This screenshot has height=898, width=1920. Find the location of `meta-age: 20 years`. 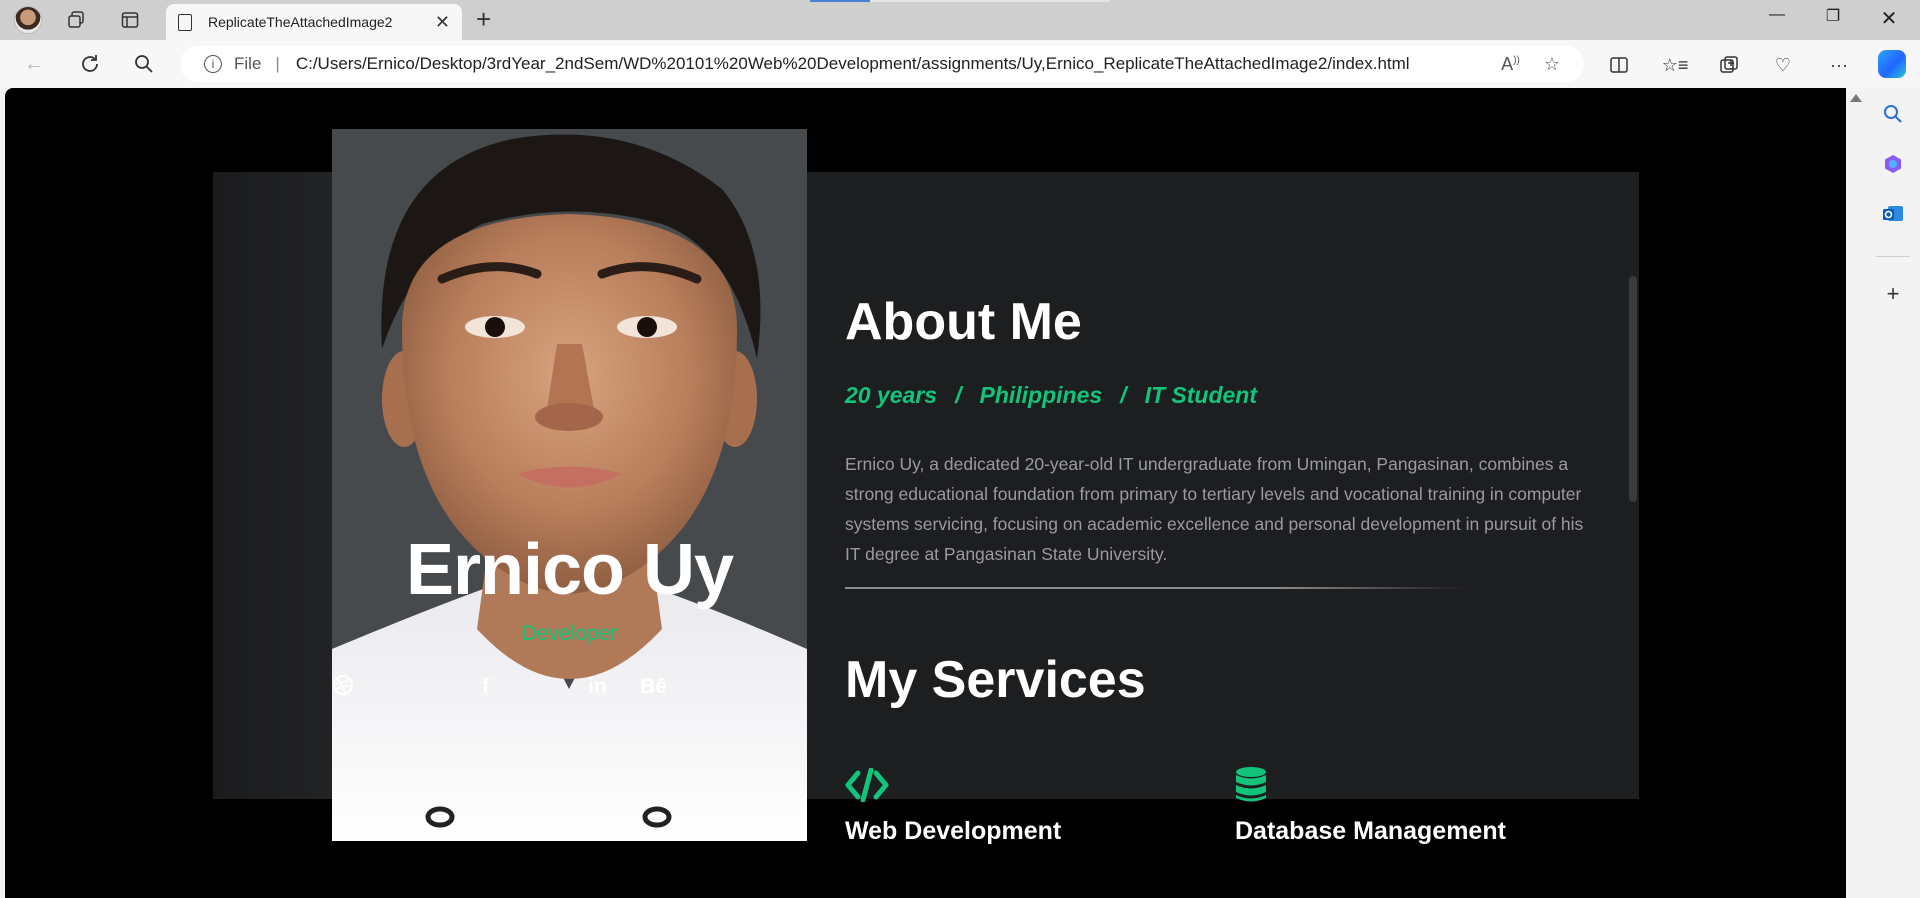

meta-age: 20 years is located at coordinates (891, 395).